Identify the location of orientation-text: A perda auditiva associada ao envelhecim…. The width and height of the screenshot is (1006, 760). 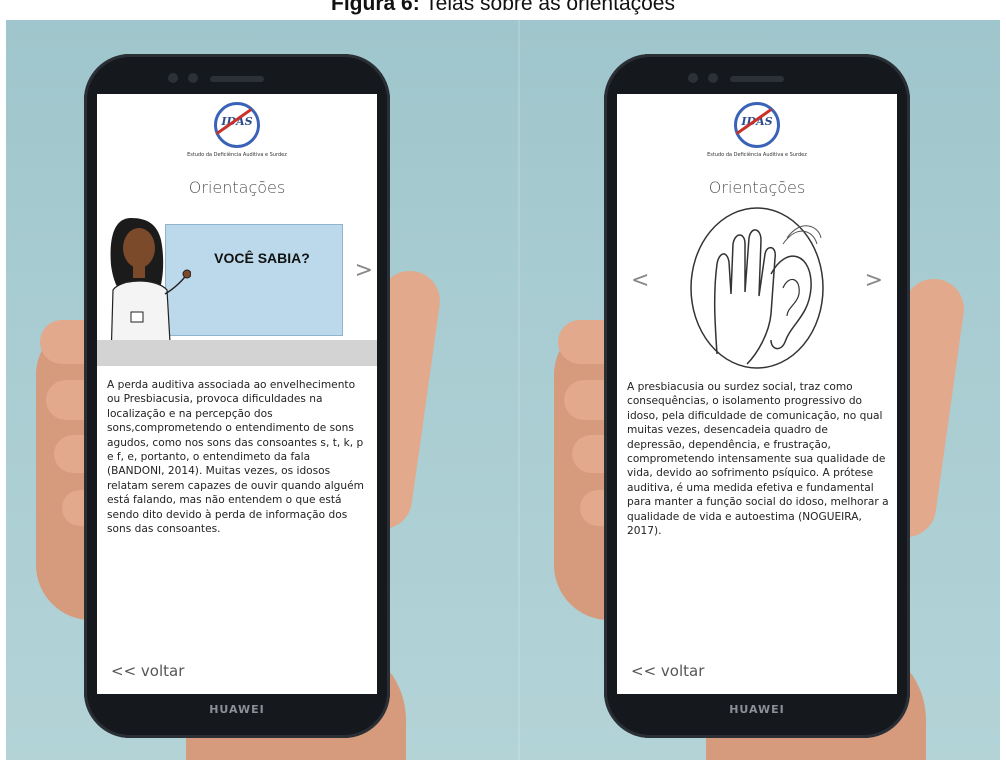
(235, 457).